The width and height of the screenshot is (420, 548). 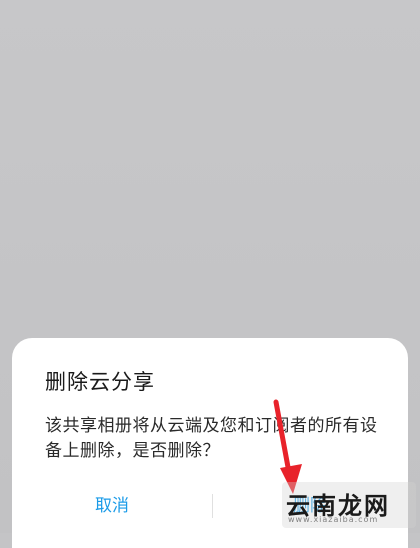 What do you see at coordinates (211, 438) in the screenshot?
I see `dialog-message: 该共享相册将从云端及您和订阅者的所有设备上删除，是否删除？` at bounding box center [211, 438].